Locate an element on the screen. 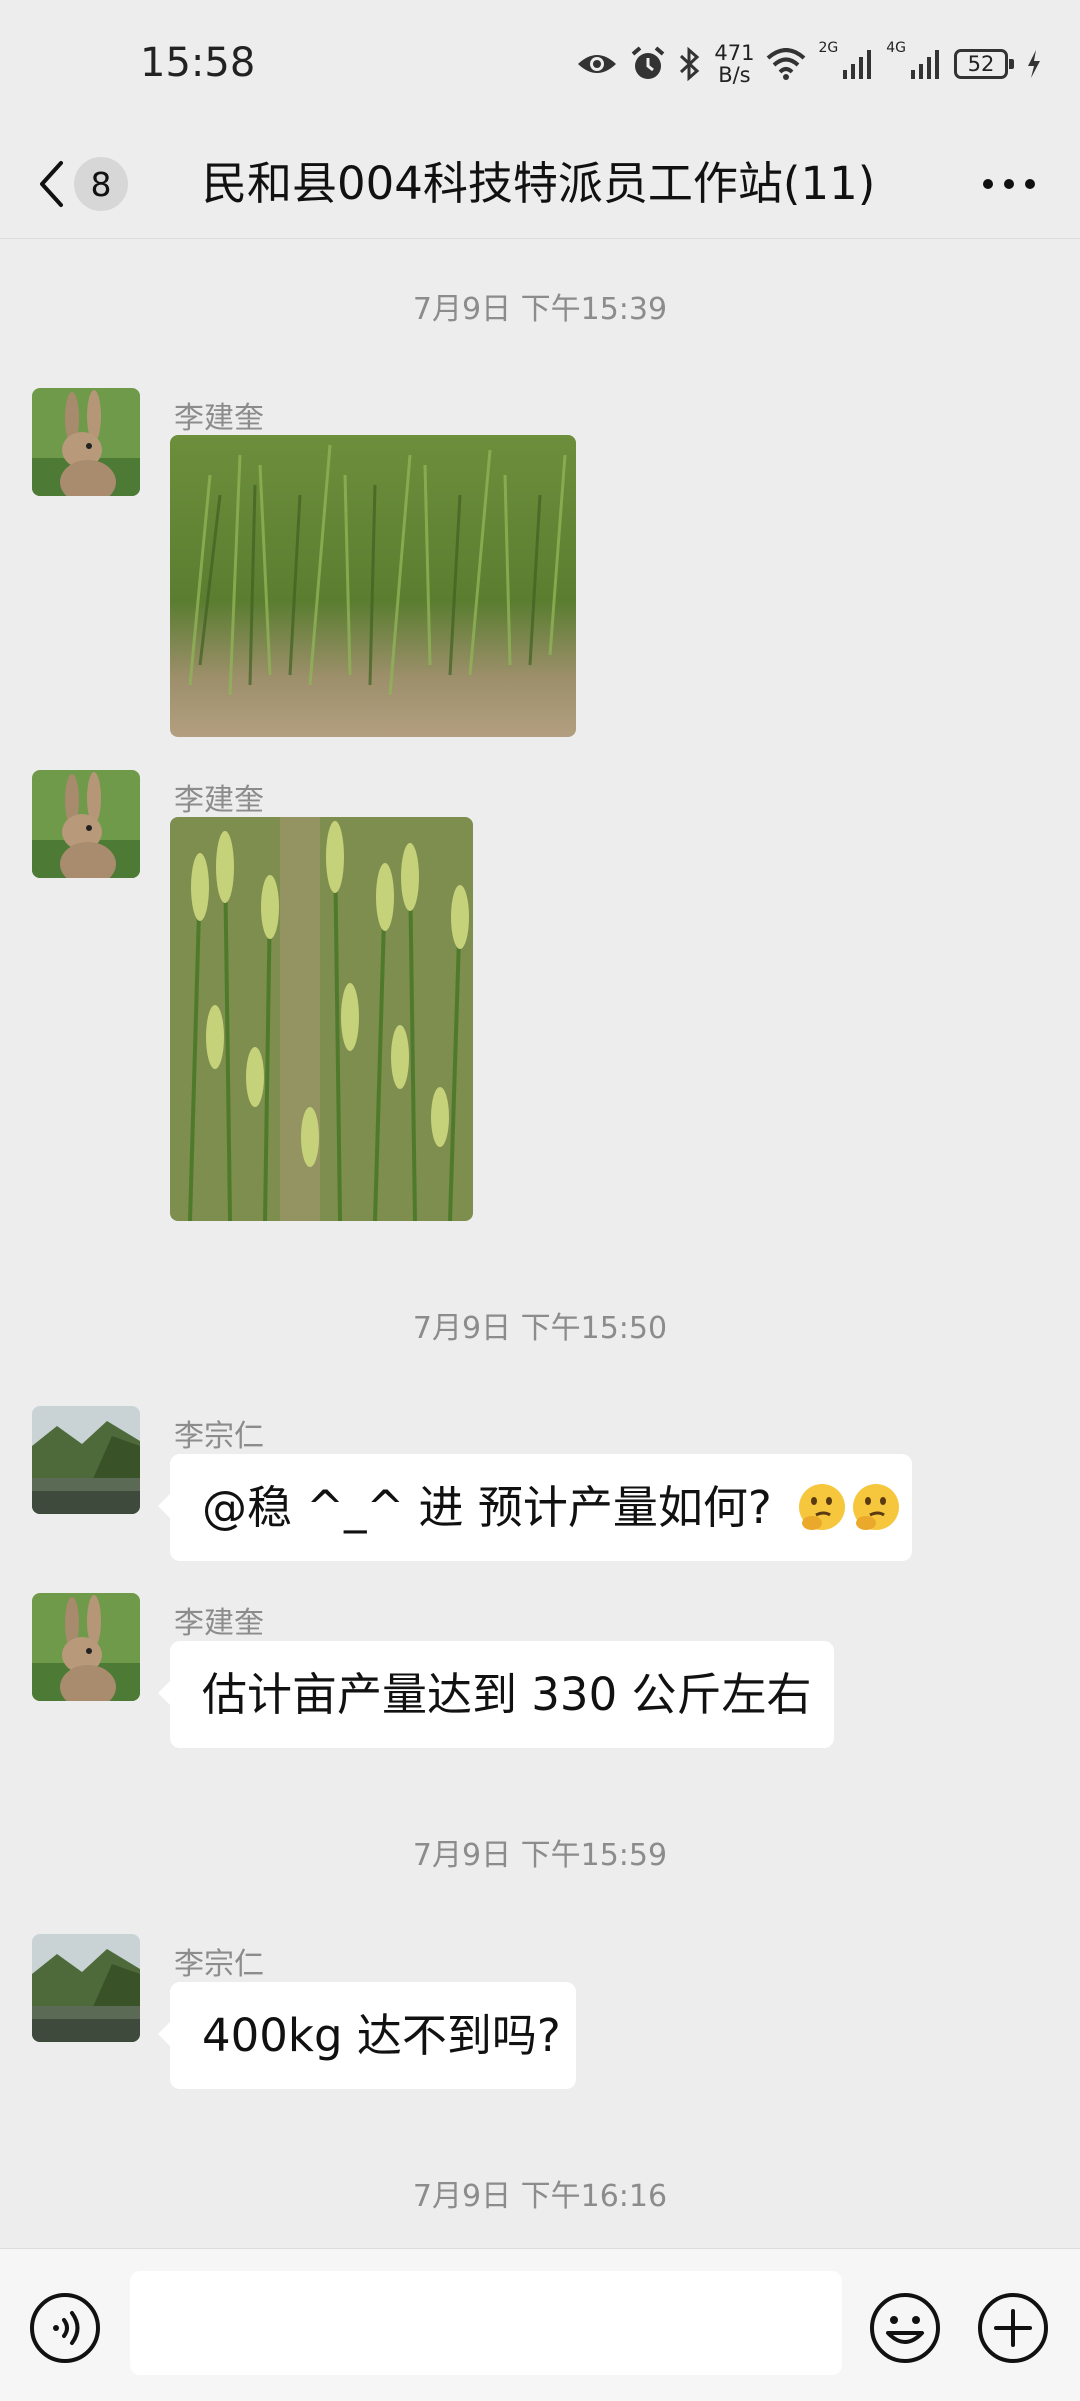  alarm-icon is located at coordinates (648, 62).